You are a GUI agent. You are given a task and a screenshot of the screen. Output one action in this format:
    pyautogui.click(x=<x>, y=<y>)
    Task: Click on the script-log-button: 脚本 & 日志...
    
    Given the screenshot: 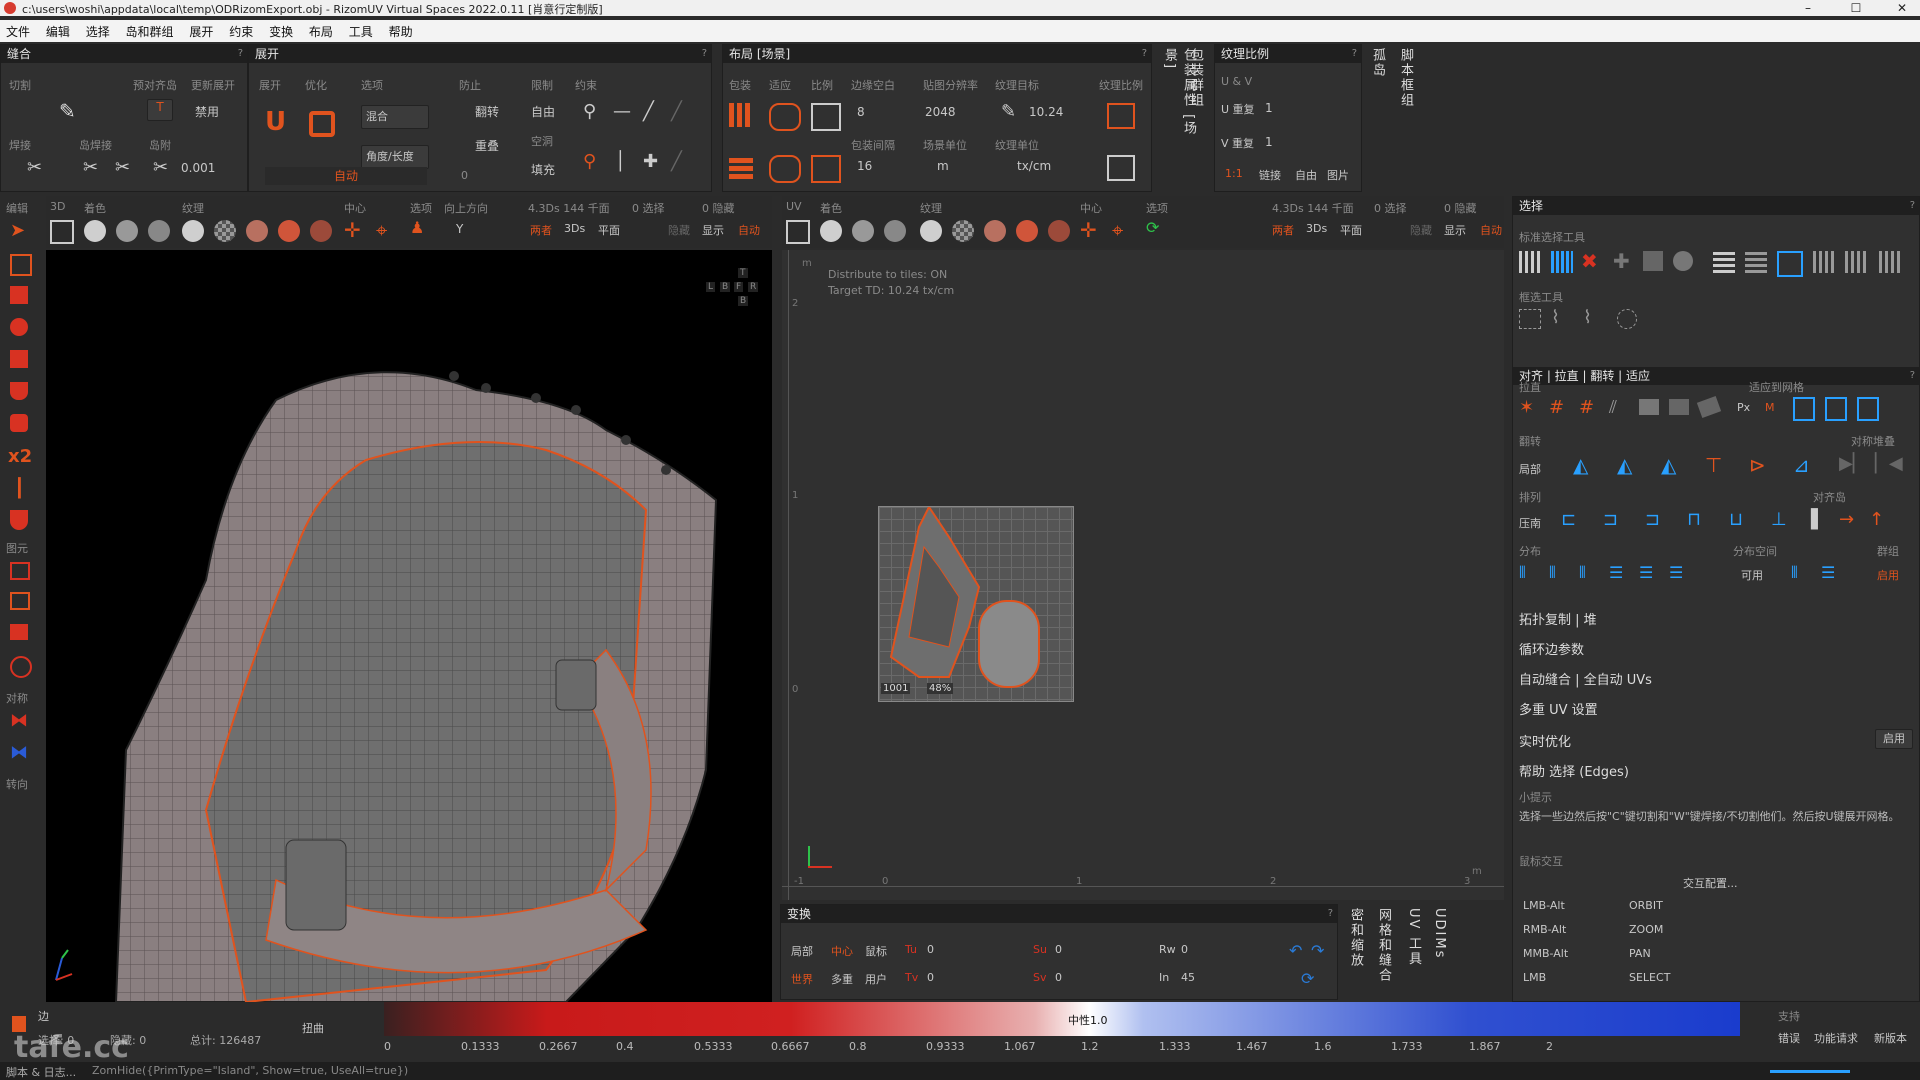 What is the action you would take?
    pyautogui.click(x=41, y=1072)
    